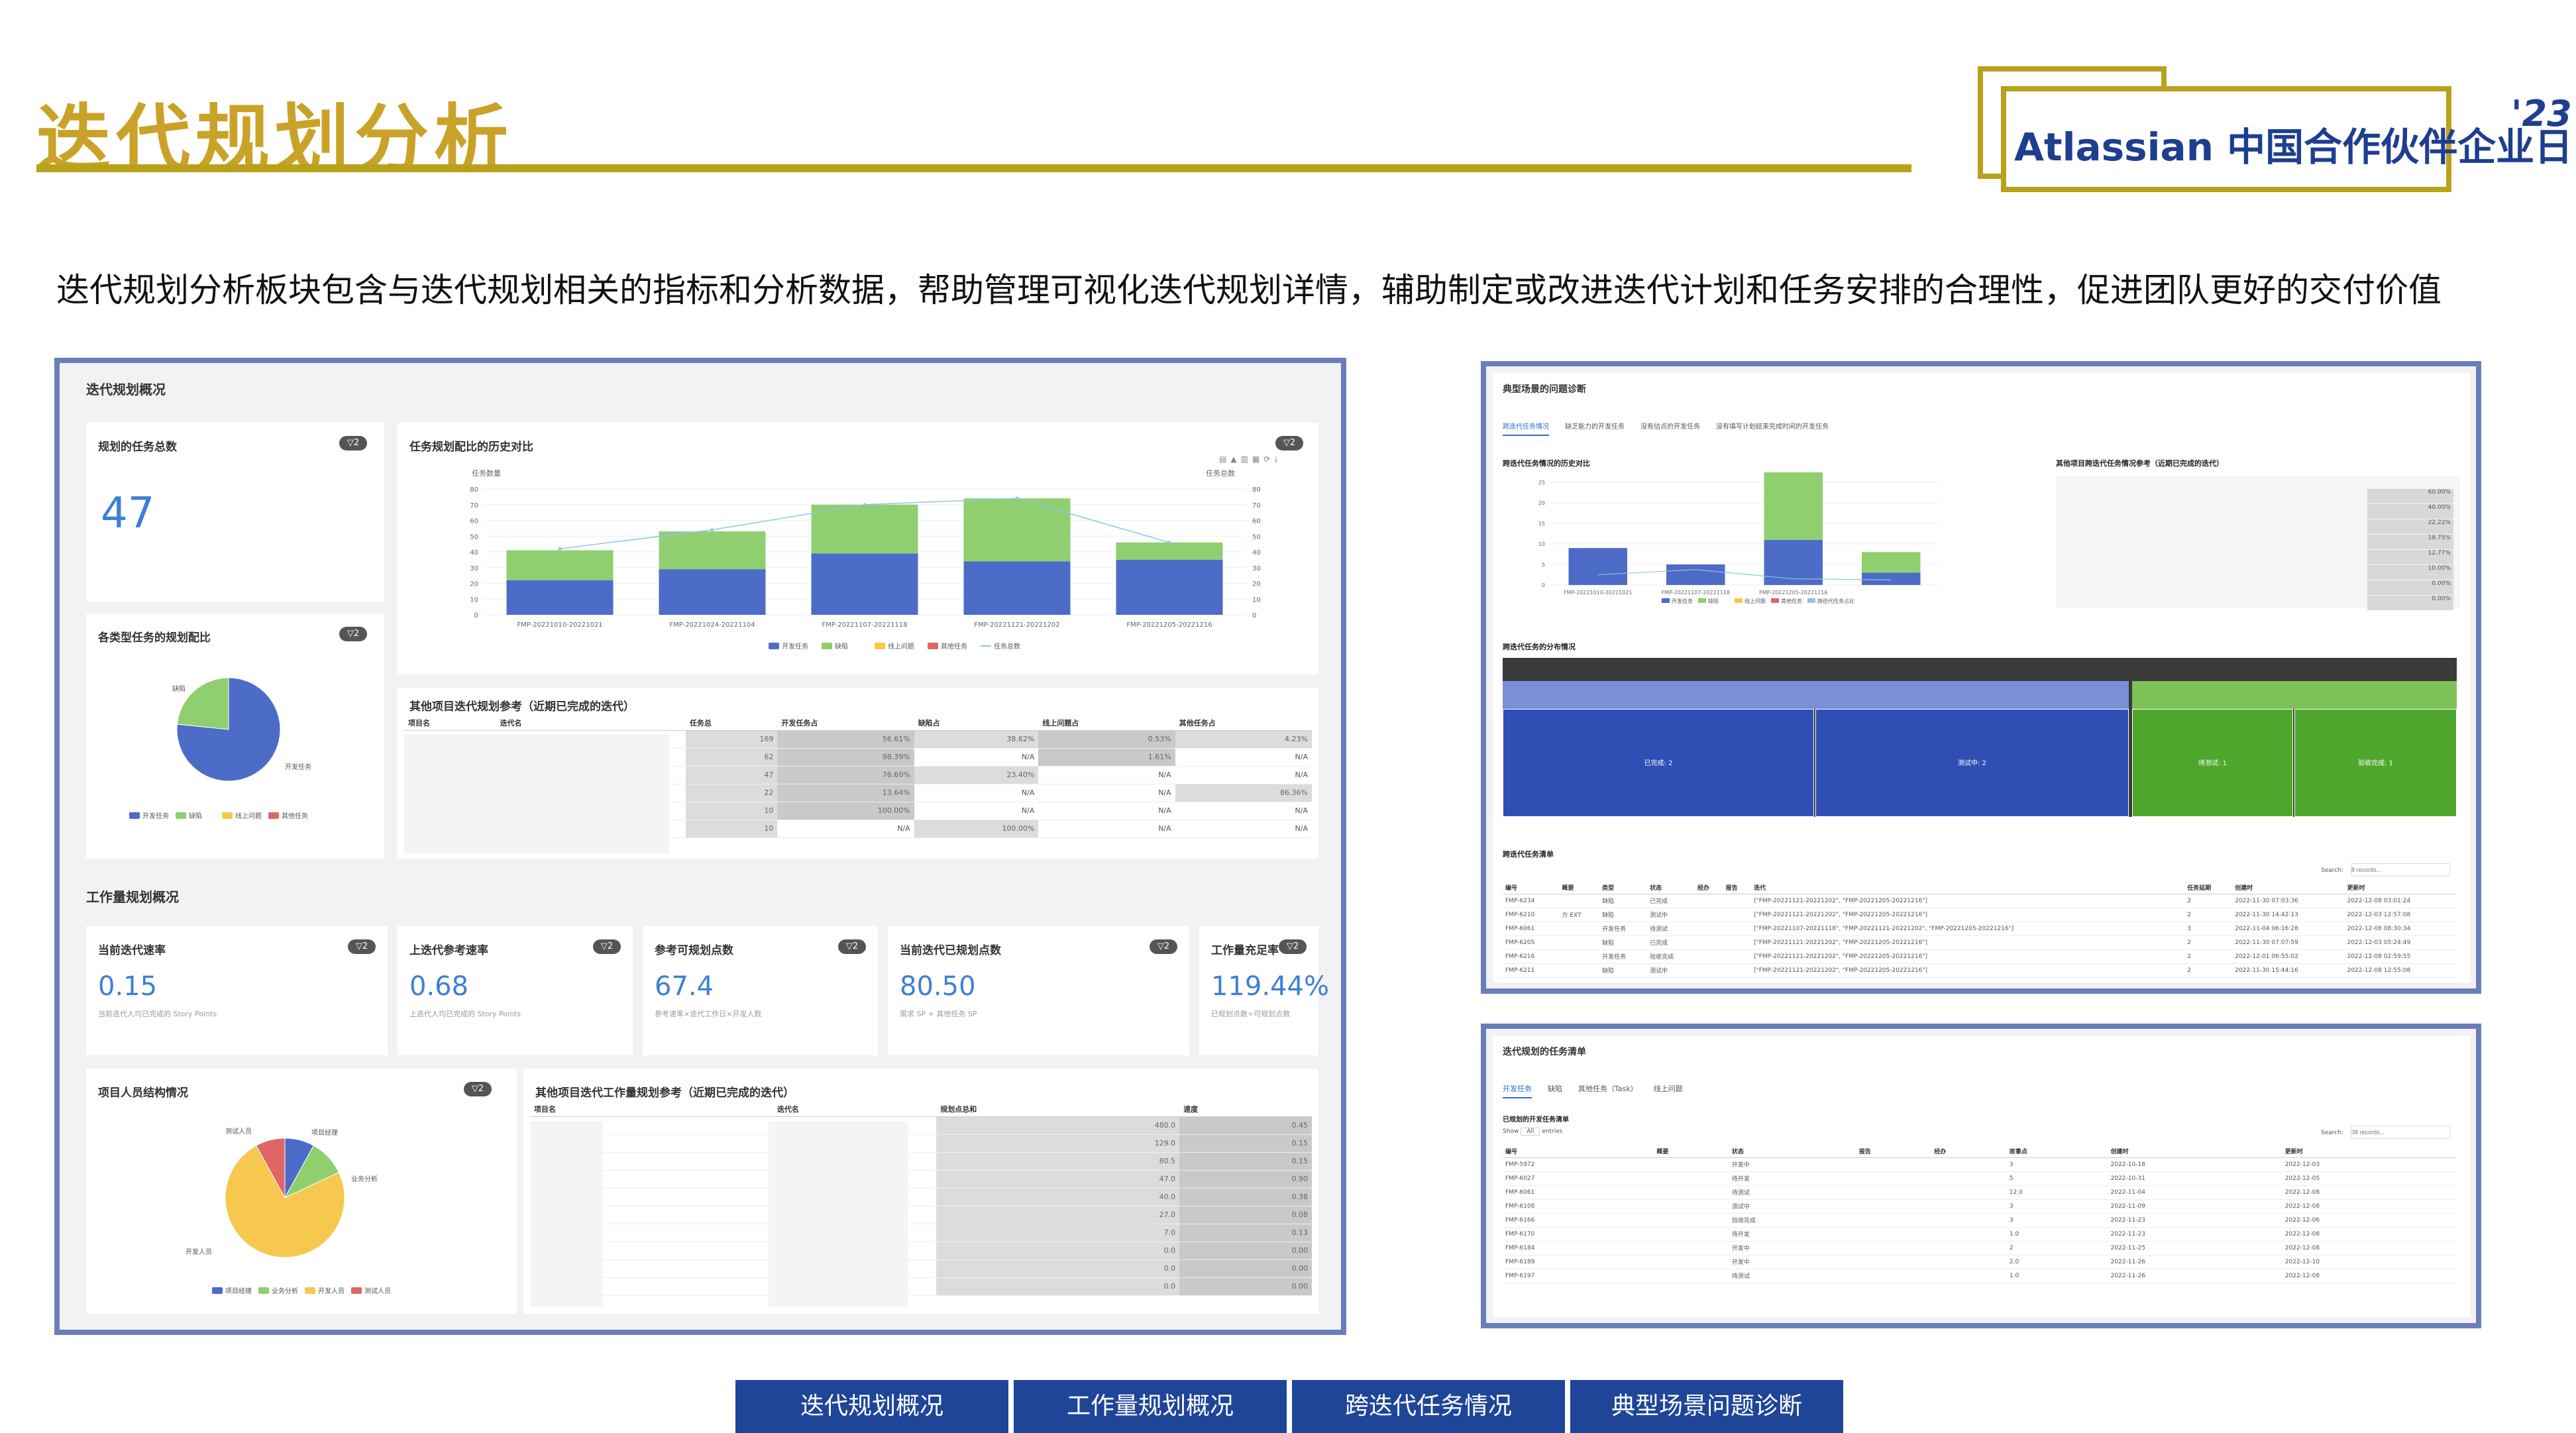 This screenshot has width=2576, height=1433. What do you see at coordinates (1972, 763) in the screenshot?
I see `treemap-cell: 测试中: 2` at bounding box center [1972, 763].